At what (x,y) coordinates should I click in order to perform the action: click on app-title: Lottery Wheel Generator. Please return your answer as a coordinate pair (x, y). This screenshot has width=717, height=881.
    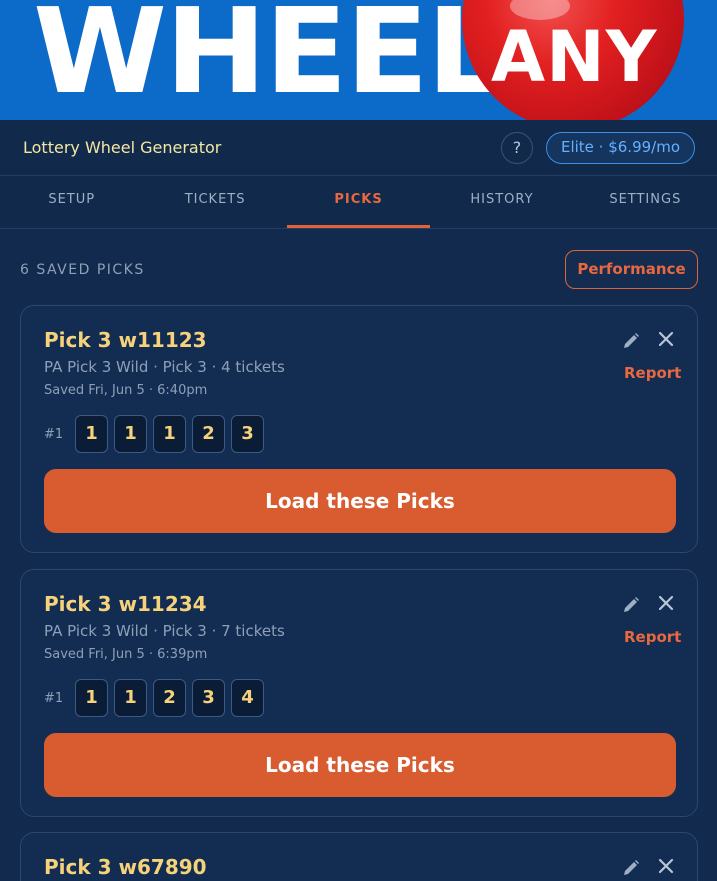
    Looking at the image, I should click on (122, 147).